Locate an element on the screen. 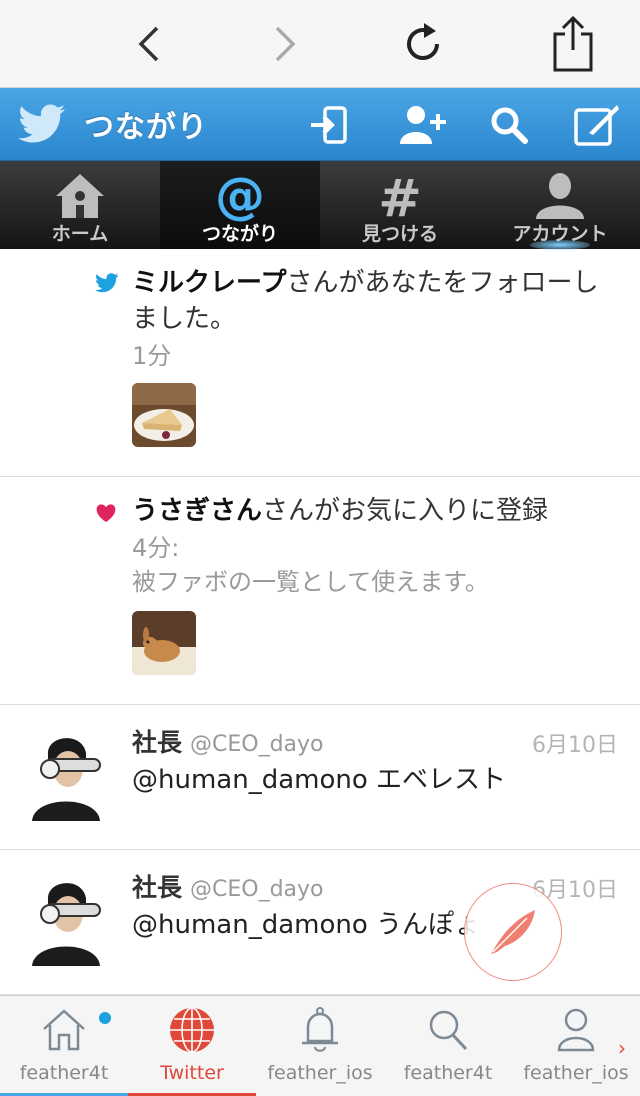 The height and width of the screenshot is (1096, 640). activity-user: うさぎさん is located at coordinates (197, 511).